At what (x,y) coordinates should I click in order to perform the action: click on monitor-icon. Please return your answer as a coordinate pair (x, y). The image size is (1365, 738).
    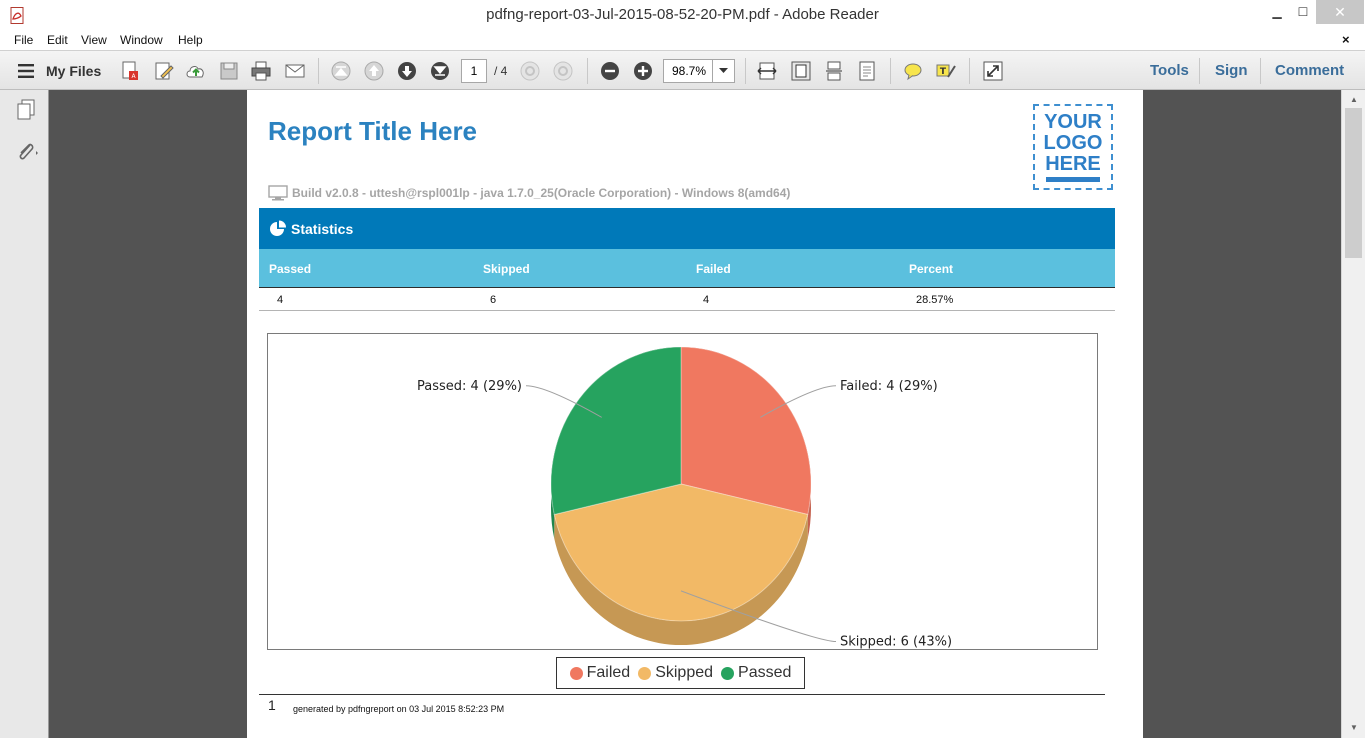
    Looking at the image, I should click on (278, 193).